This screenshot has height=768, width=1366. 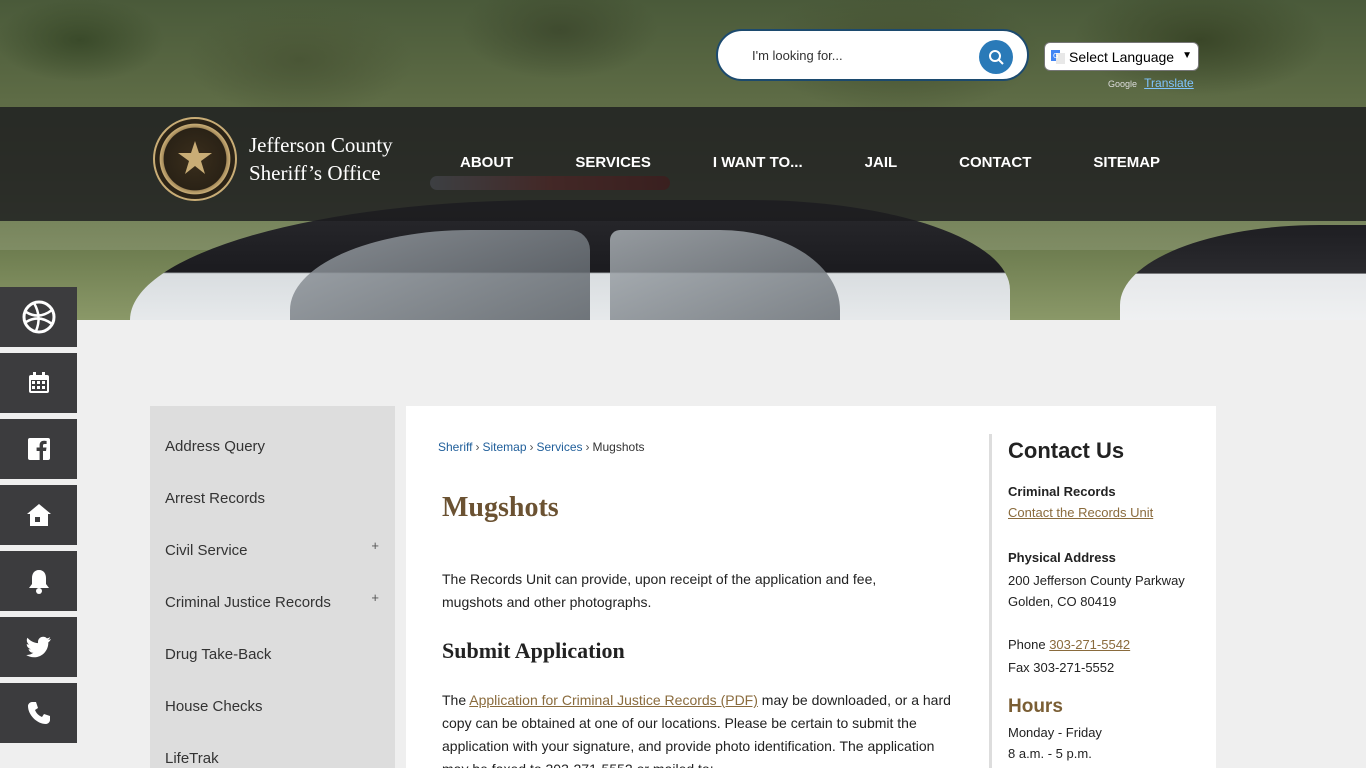 I want to click on breadcrumb-current: Mugshots, so click(x=618, y=447).